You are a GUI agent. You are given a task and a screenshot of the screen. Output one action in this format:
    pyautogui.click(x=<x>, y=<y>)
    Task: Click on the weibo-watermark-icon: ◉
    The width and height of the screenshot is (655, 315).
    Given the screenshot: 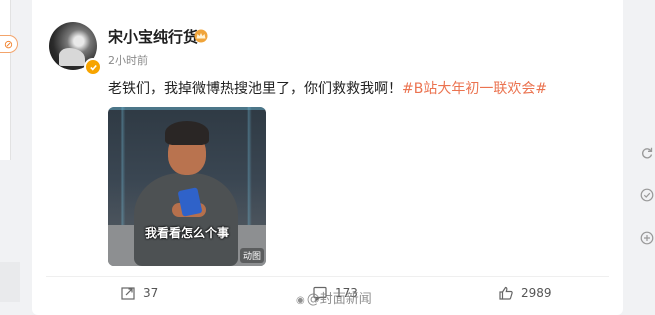 What is the action you would take?
    pyautogui.click(x=300, y=300)
    